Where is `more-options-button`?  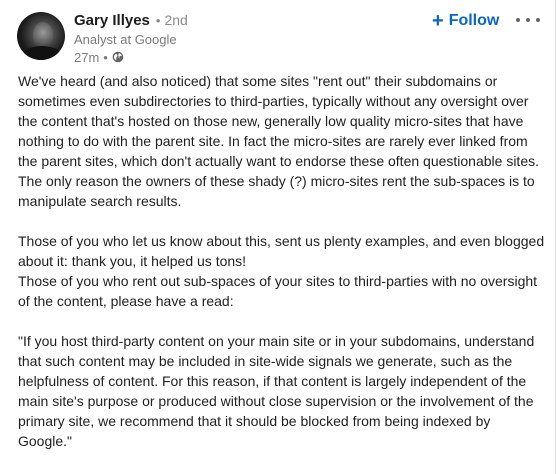 more-options-button is located at coordinates (528, 20).